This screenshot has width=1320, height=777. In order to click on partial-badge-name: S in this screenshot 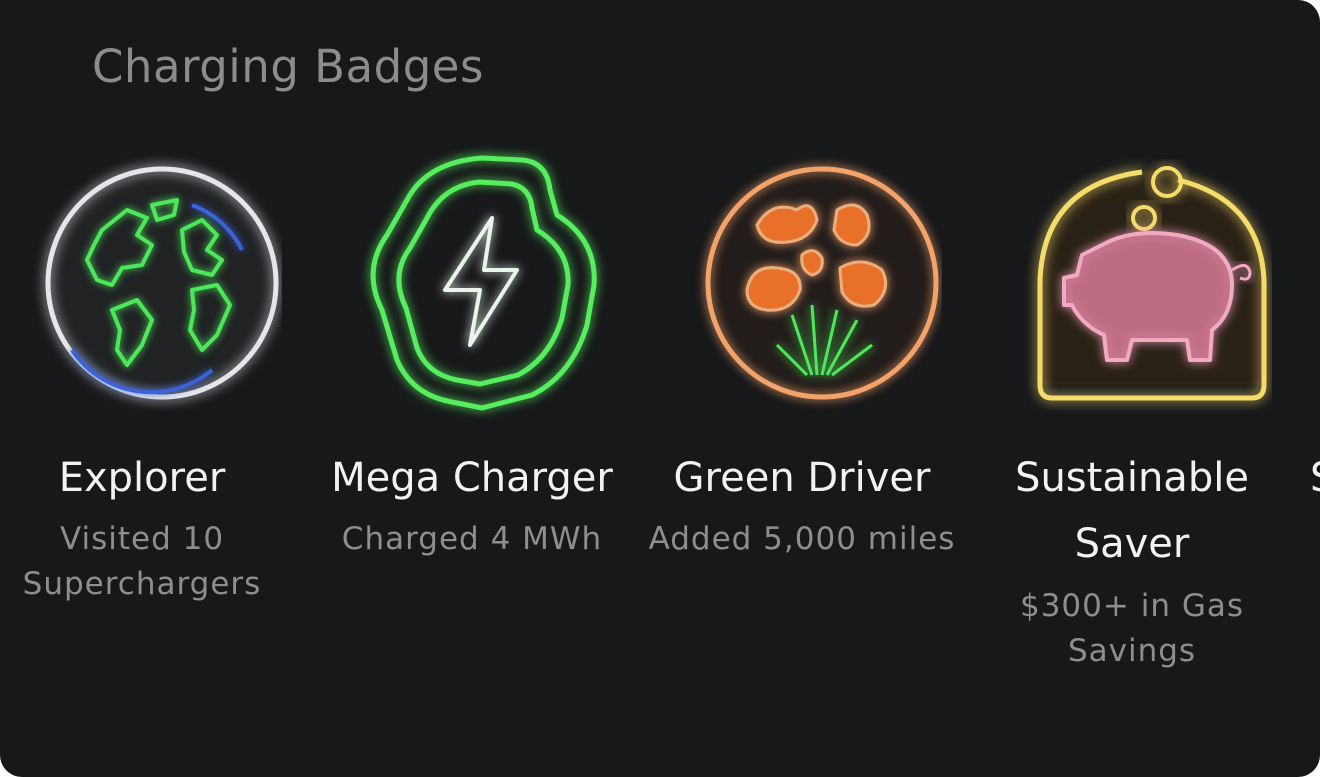, I will do `click(1315, 478)`.